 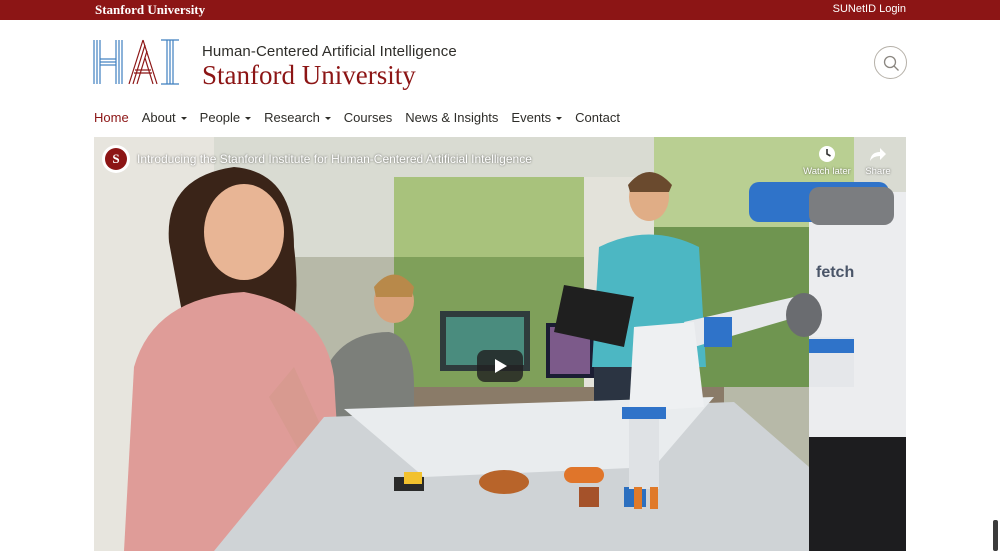 I want to click on channel-avatar: S, so click(x=116, y=159).